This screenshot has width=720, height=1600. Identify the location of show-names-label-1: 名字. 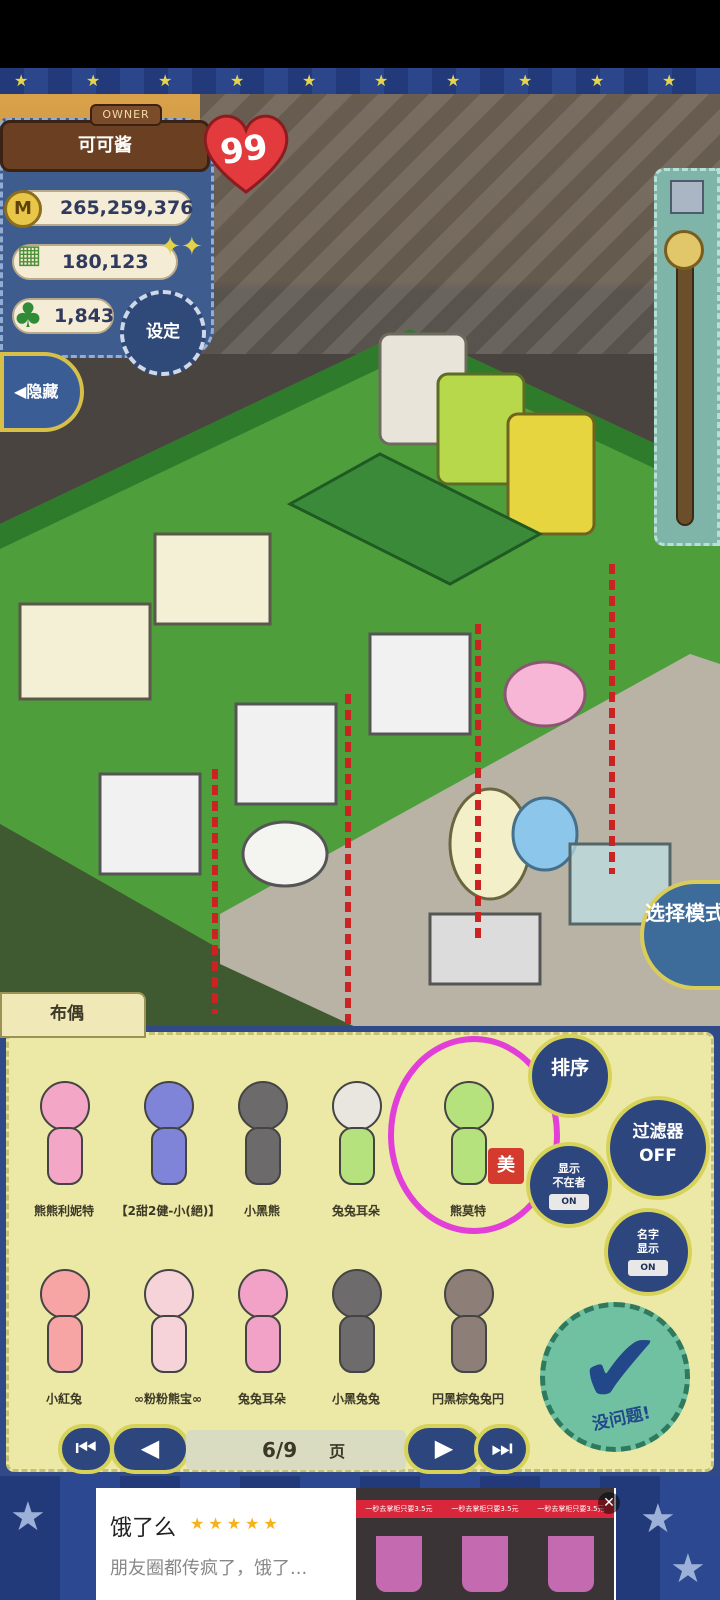
(648, 1234).